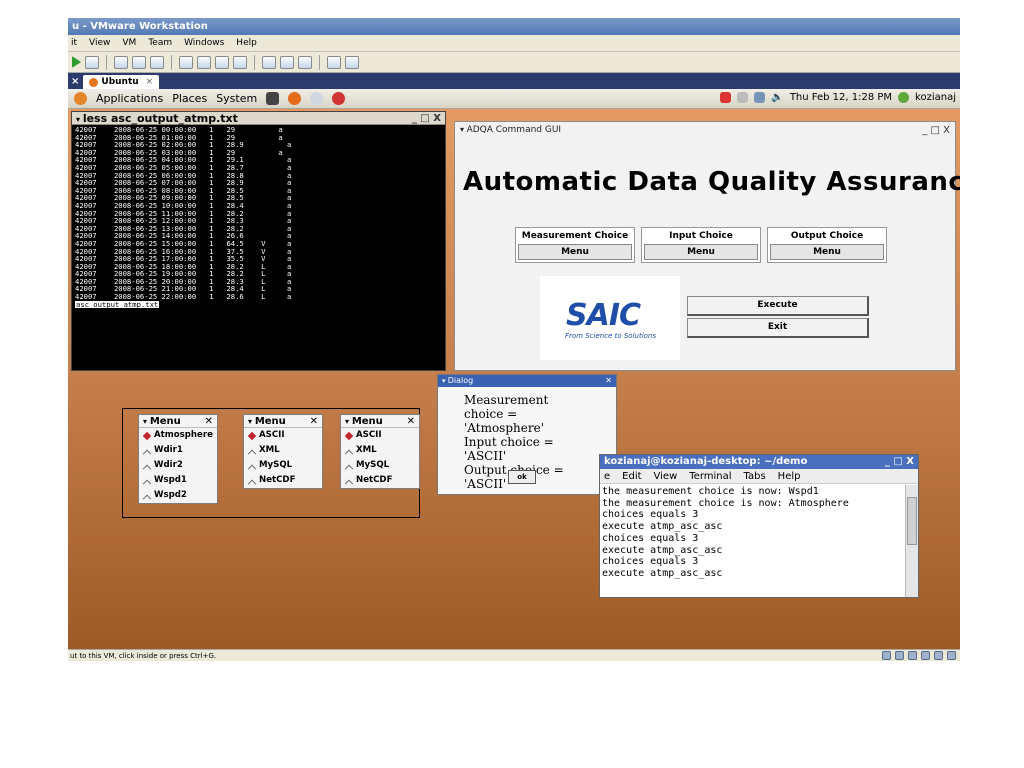 This screenshot has height=768, width=1024. I want to click on network-icon, so click(760, 97).